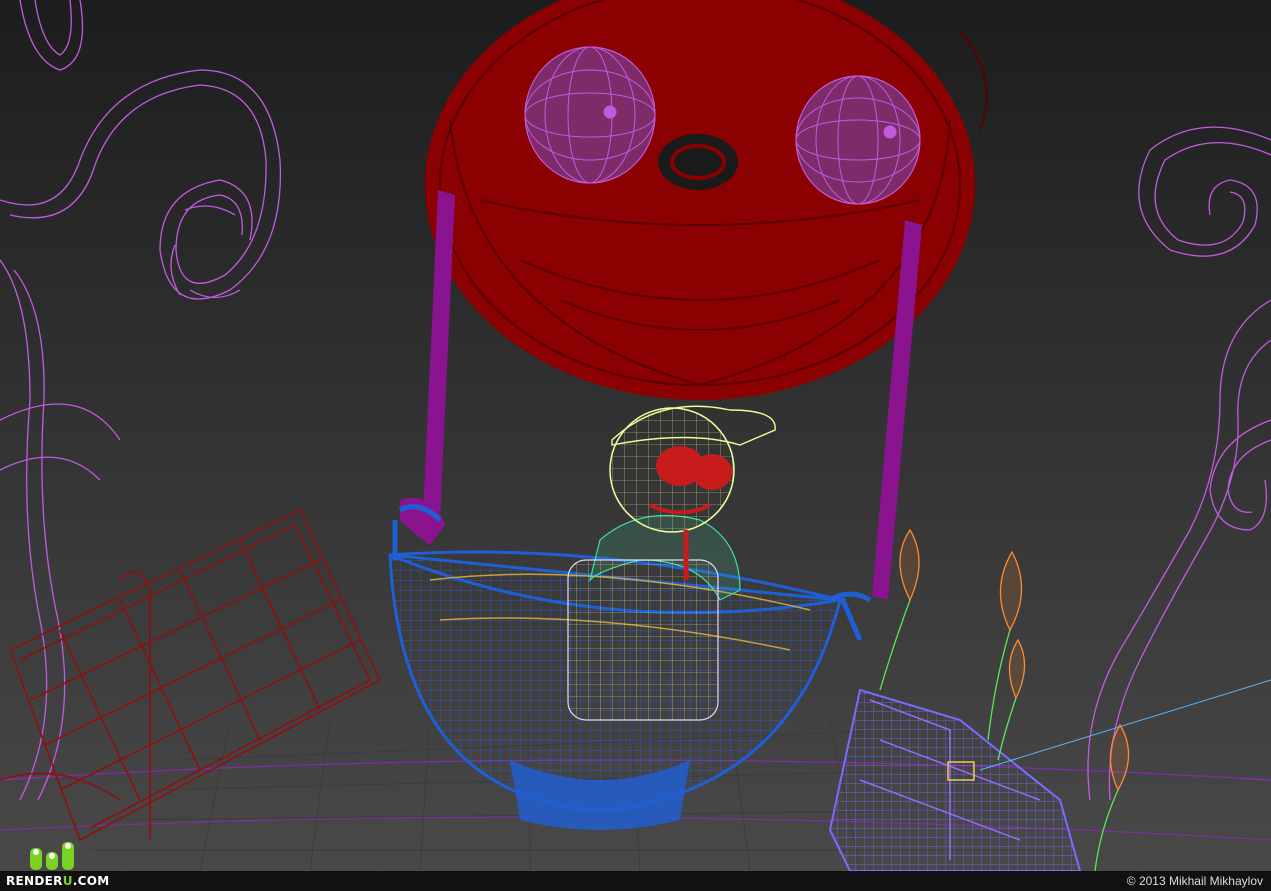 The image size is (1271, 891). What do you see at coordinates (858, 140) in the screenshot?
I see `balloon-eye-right` at bounding box center [858, 140].